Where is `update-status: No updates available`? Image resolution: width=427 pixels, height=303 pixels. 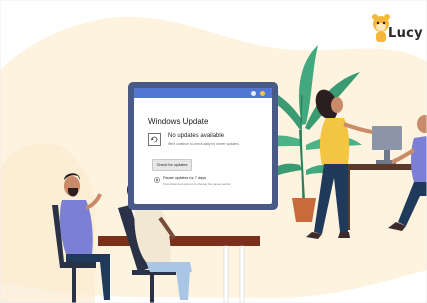
update-status: No updates available is located at coordinates (196, 136).